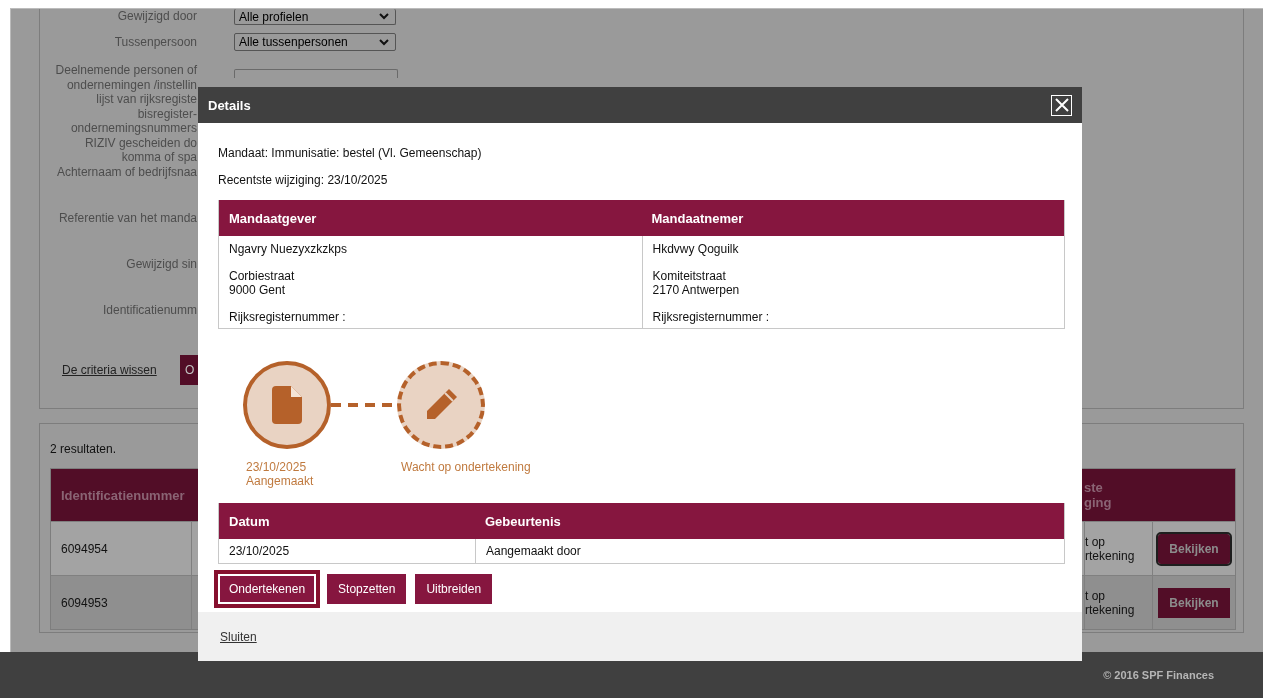 The image size is (1263, 698). I want to click on table-cell: 6094953, so click(121, 602).